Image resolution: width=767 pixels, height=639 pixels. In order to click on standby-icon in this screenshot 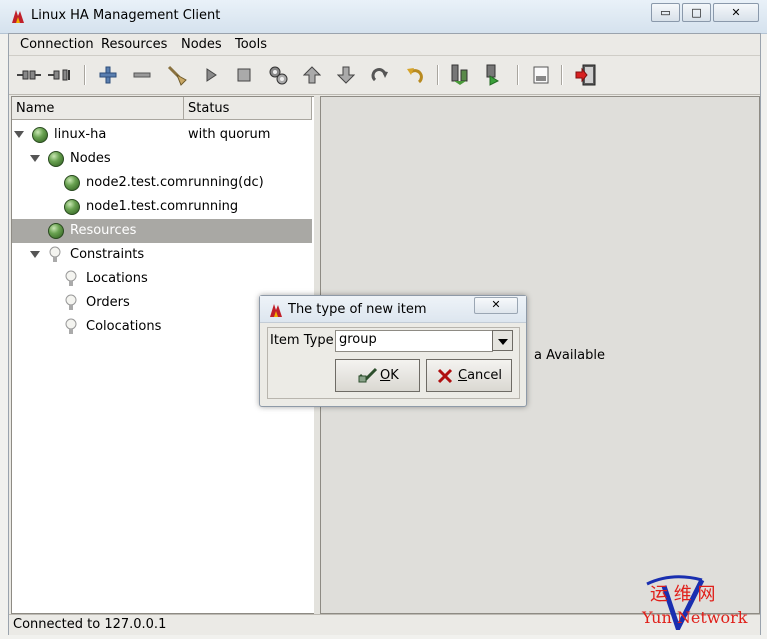, I will do `click(460, 75)`.